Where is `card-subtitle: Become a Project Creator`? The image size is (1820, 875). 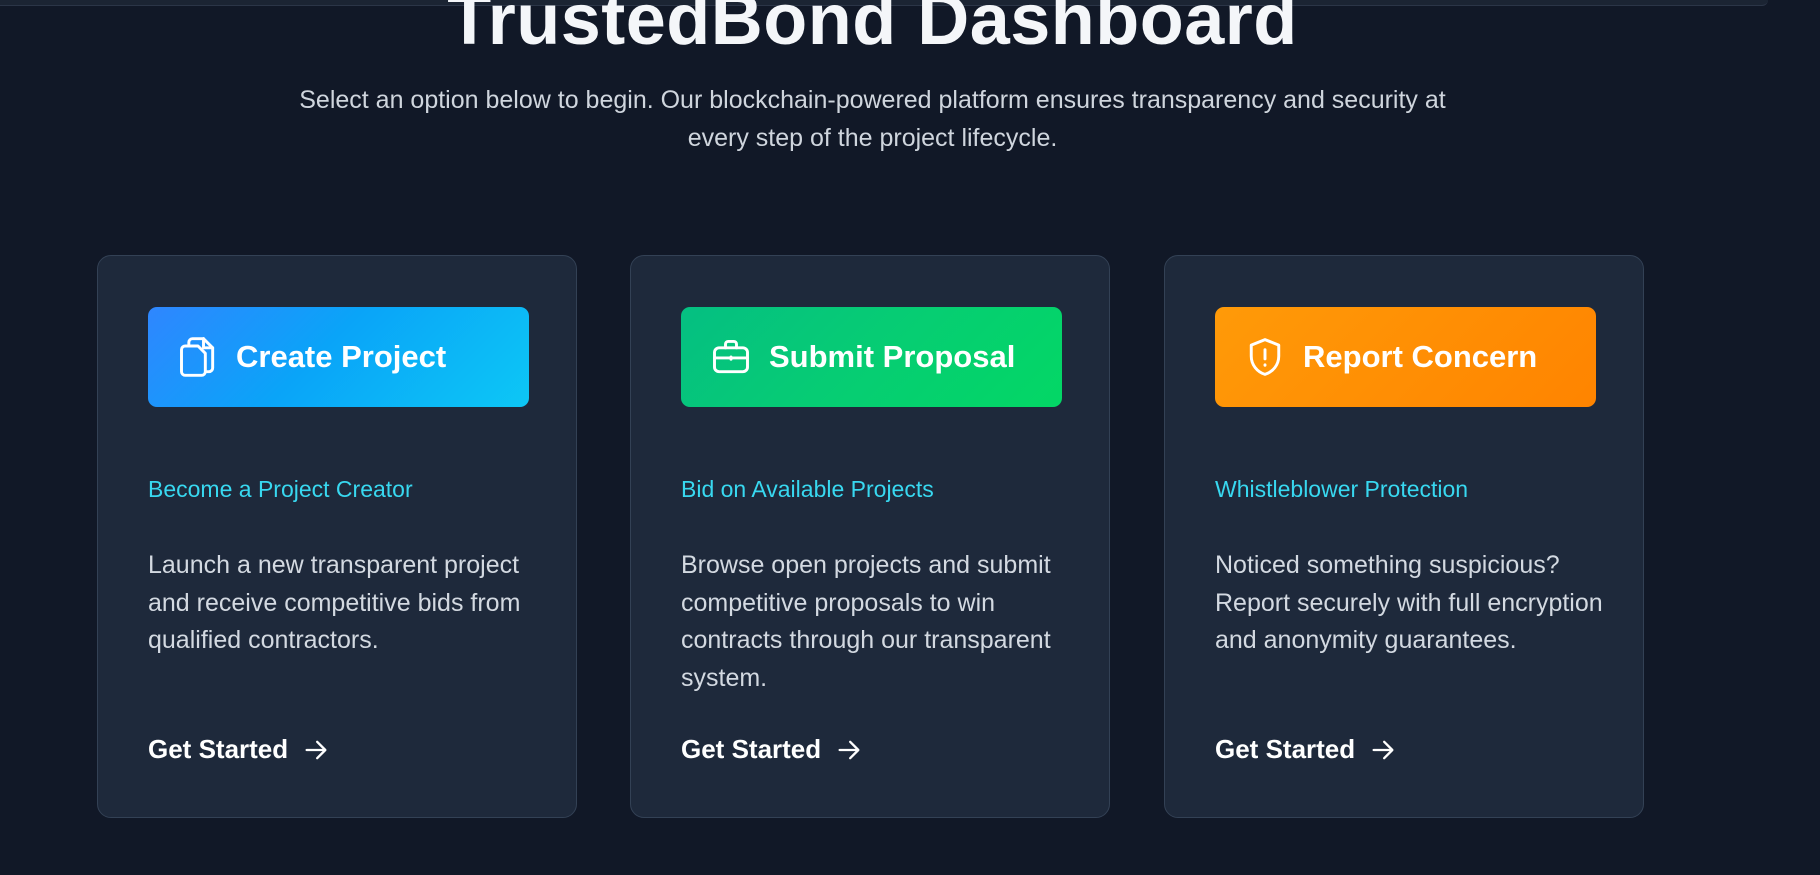 card-subtitle: Become a Project Creator is located at coordinates (280, 489).